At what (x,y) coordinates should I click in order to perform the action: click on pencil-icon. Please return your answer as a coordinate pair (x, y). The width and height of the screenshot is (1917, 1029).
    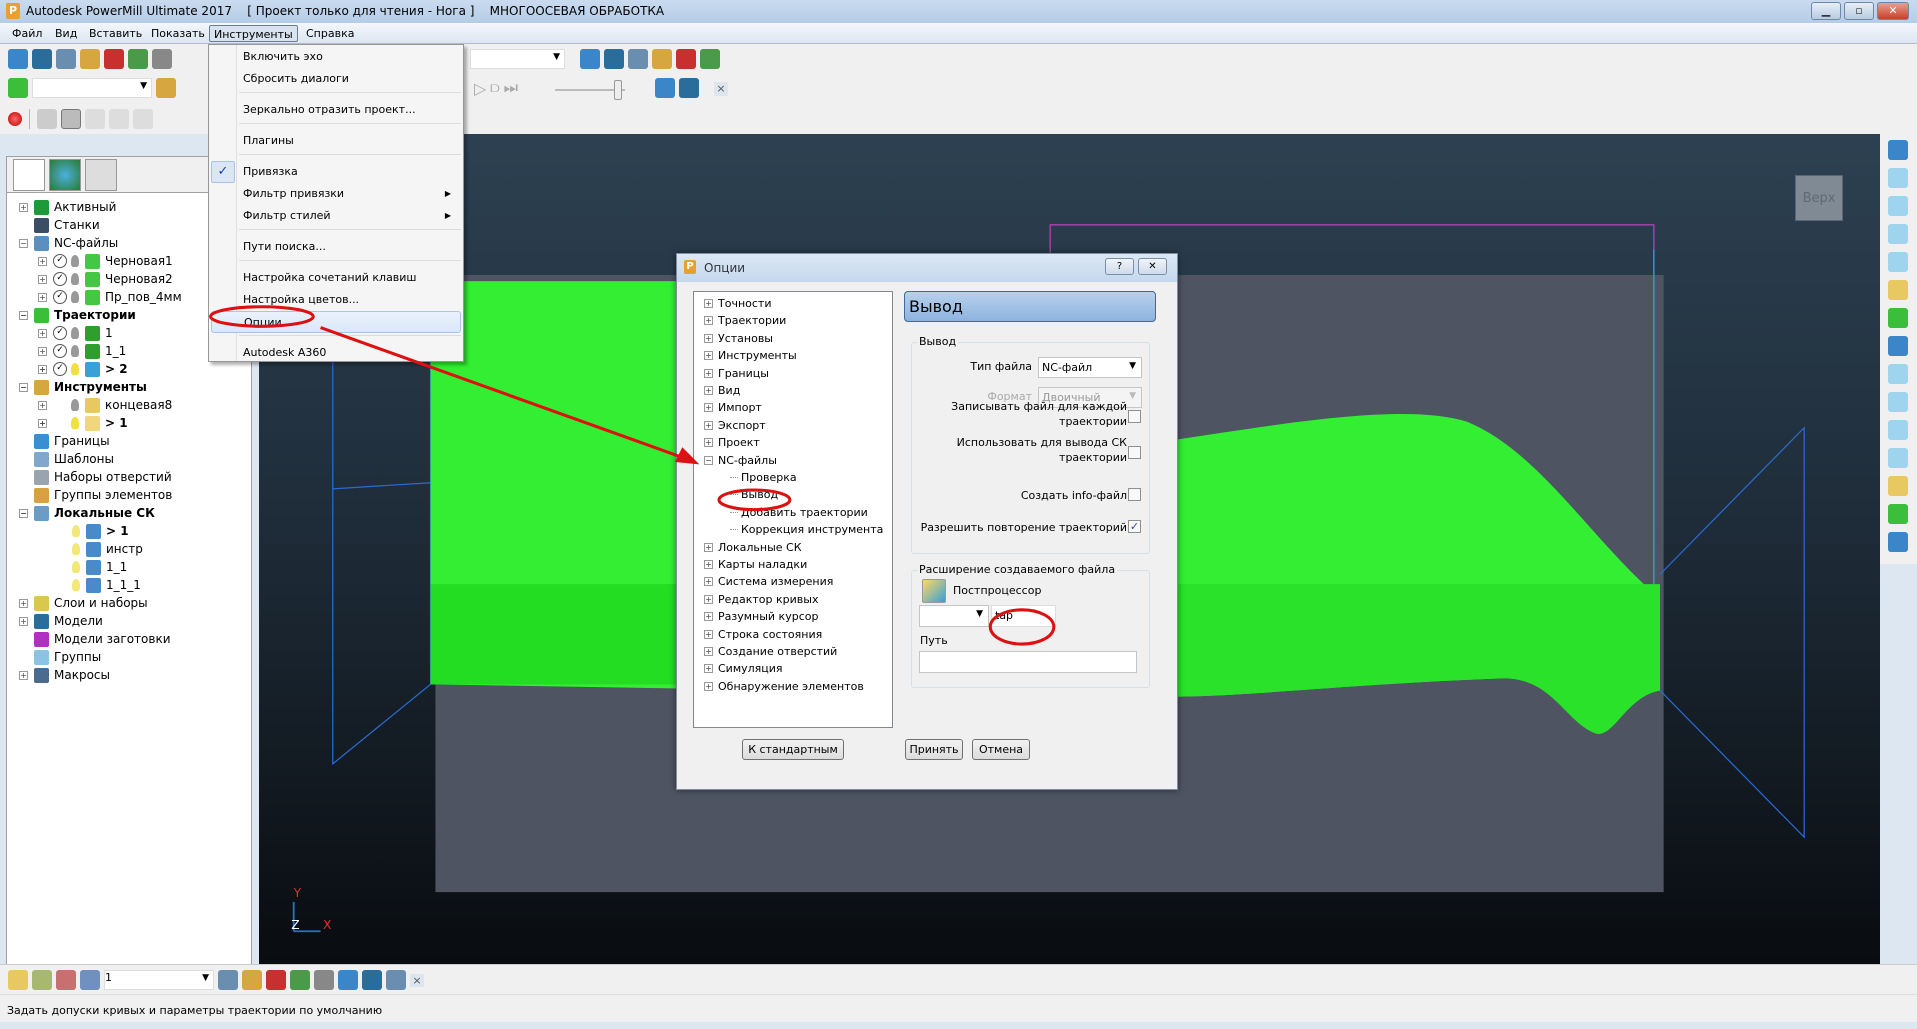
    Looking at the image, I should click on (372, 980).